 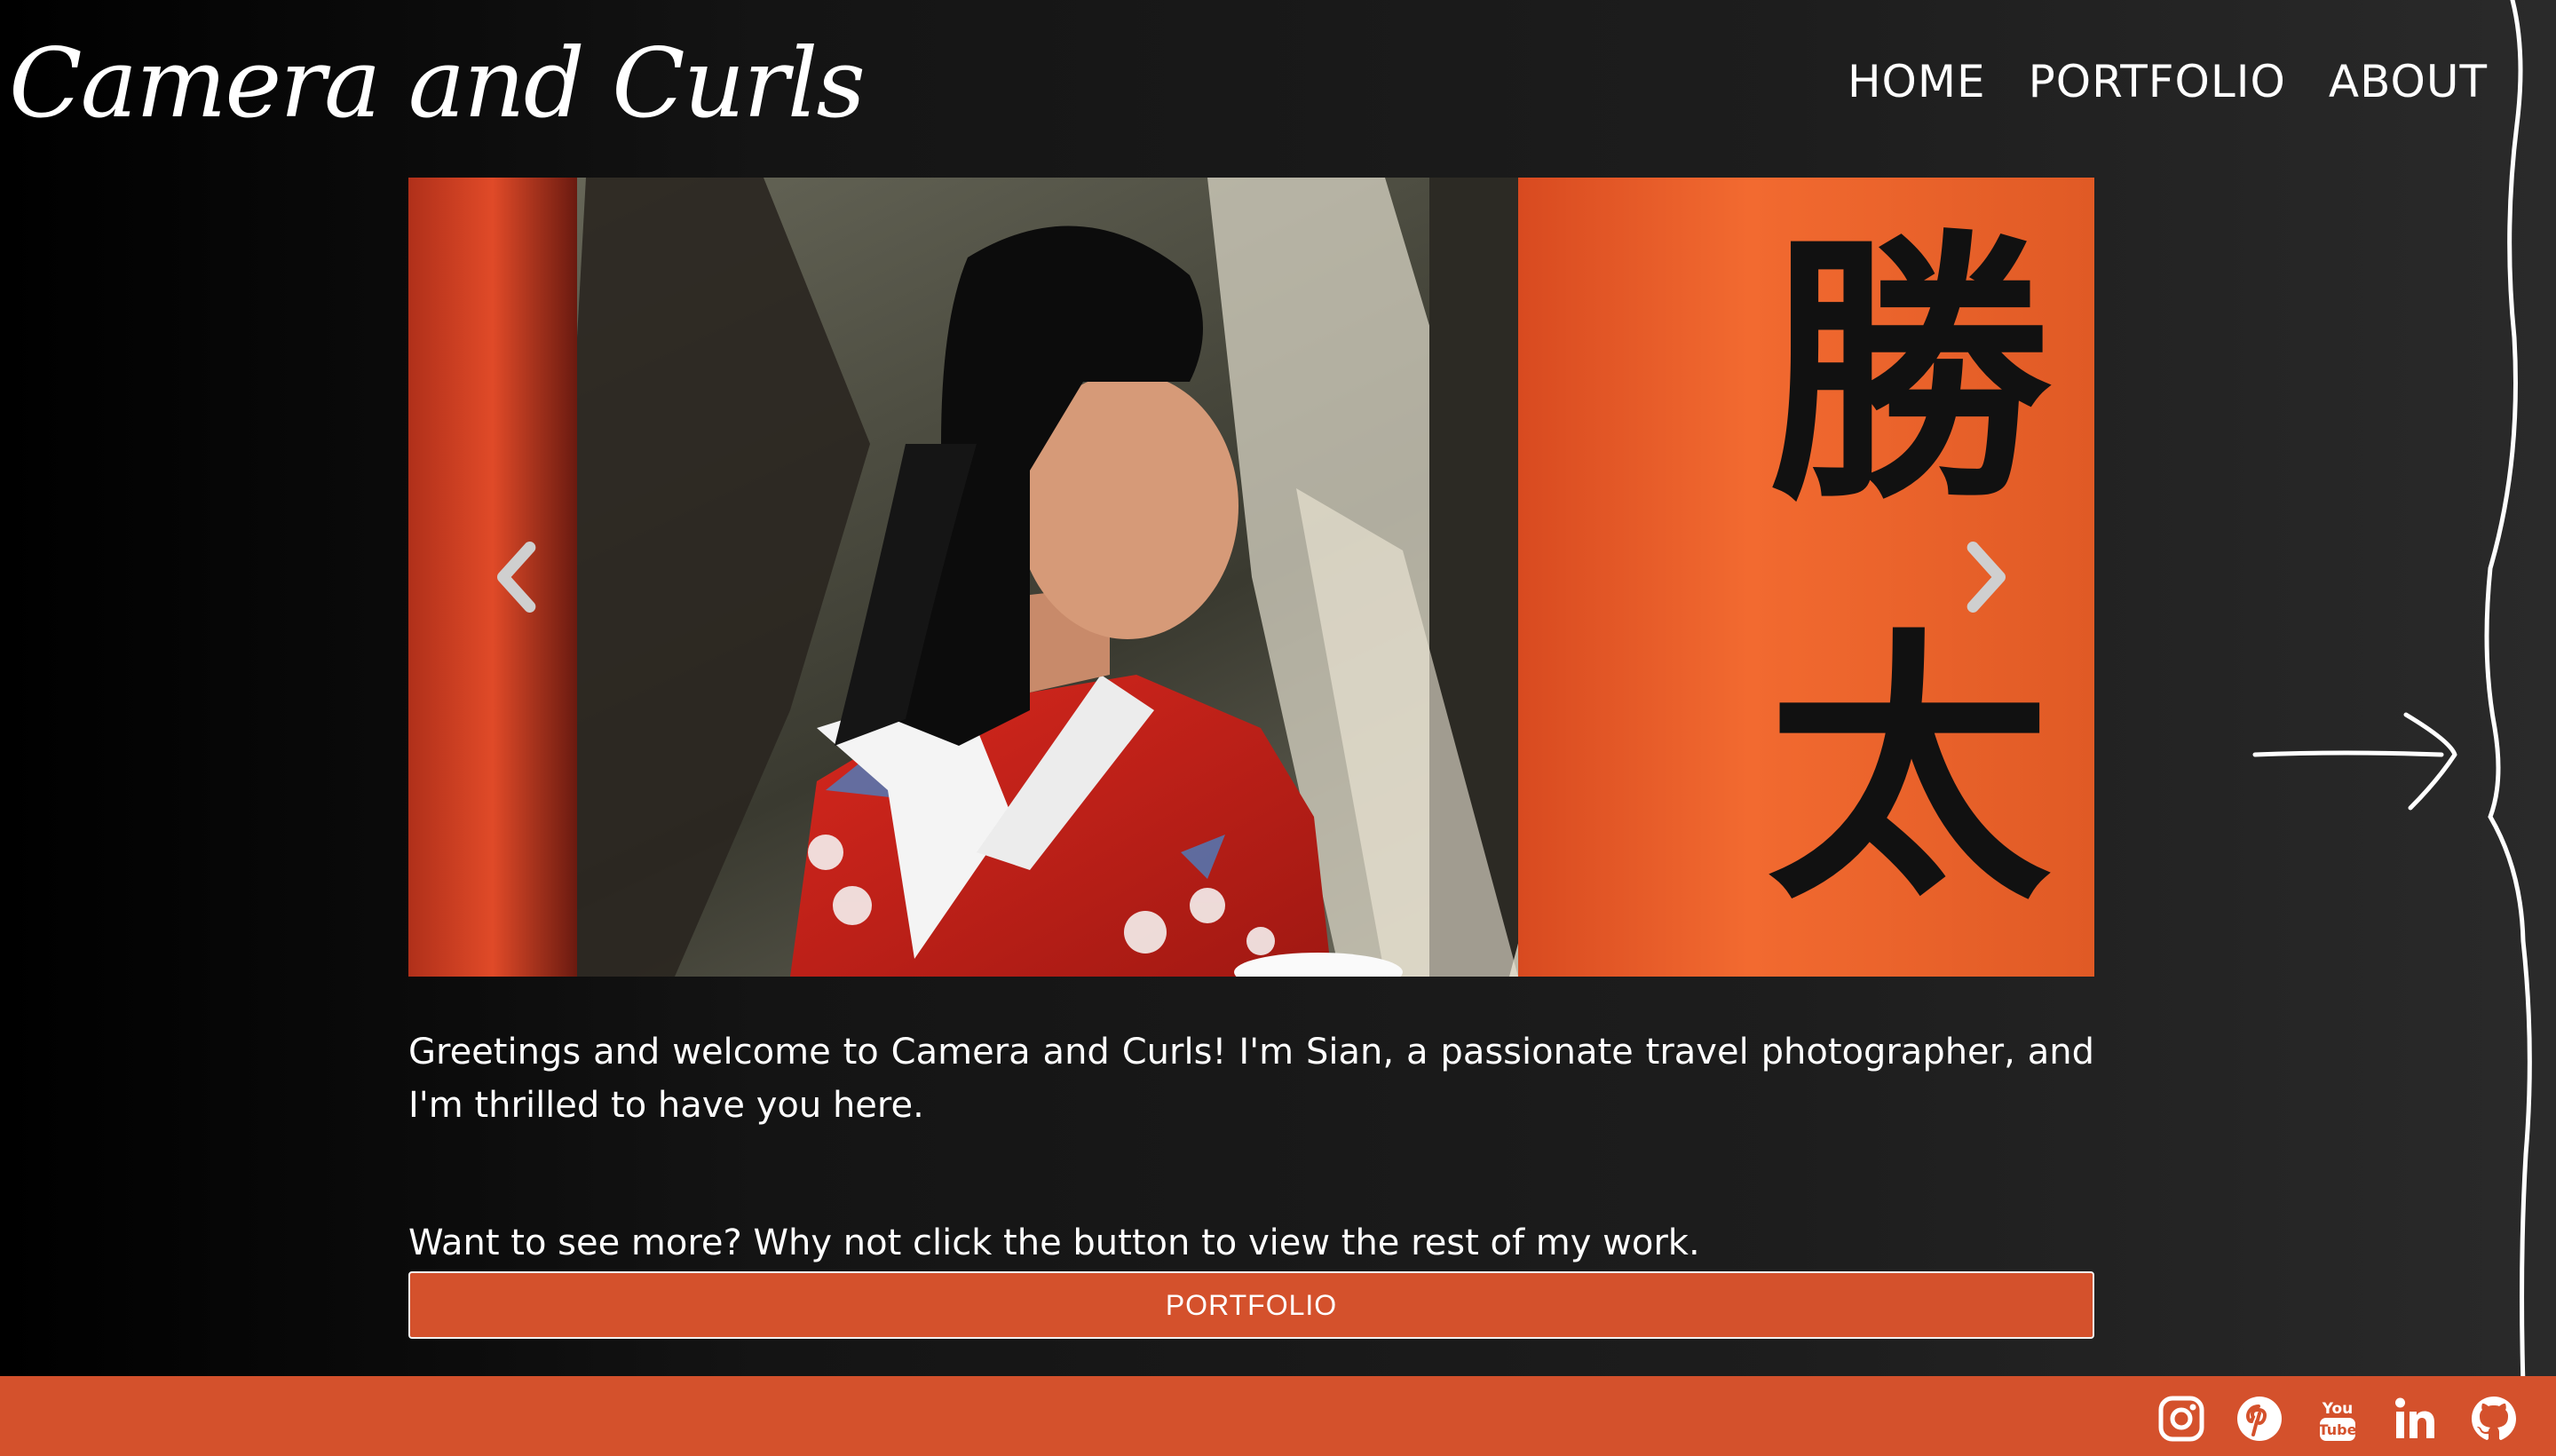 I want to click on linkedin-icon, so click(x=2414, y=1417).